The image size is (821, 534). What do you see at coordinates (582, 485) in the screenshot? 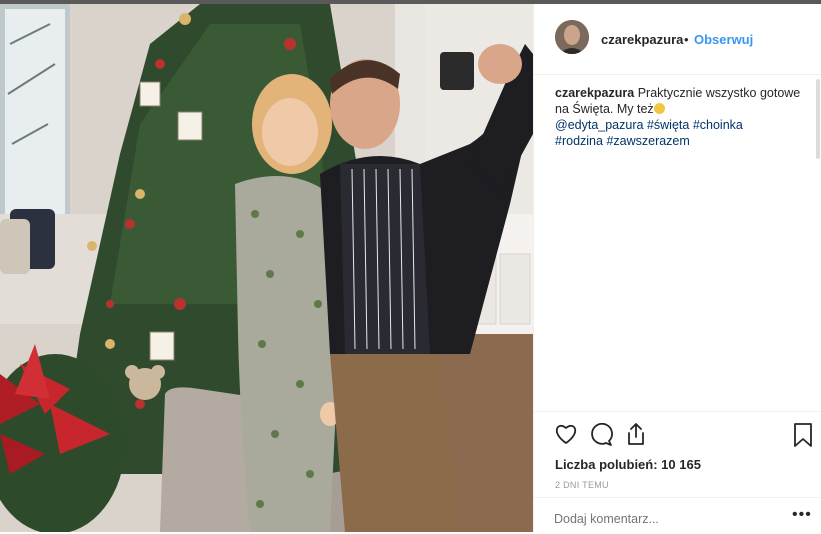
I see `post-timestamp: 2 DNI TEMU` at bounding box center [582, 485].